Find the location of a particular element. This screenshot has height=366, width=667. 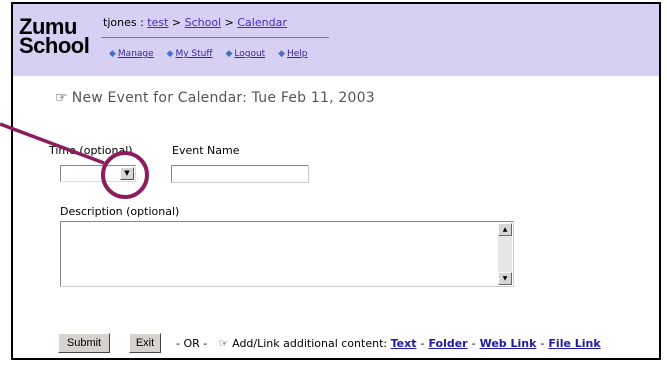

nav-link-logout: Logout is located at coordinates (249, 54).